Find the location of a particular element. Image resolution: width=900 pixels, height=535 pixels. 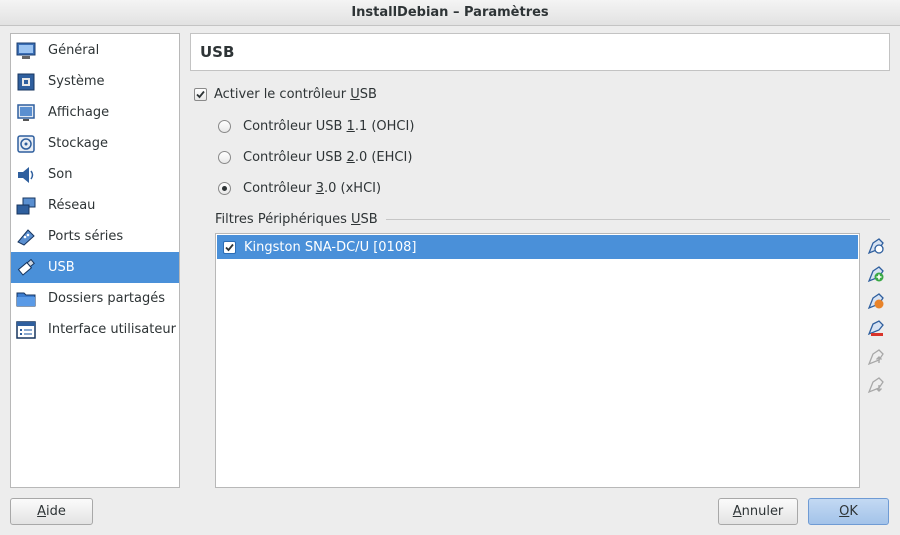

usb-3-0-xhci-label: Contrôleur 3.0 (xHCI) is located at coordinates (312, 188).